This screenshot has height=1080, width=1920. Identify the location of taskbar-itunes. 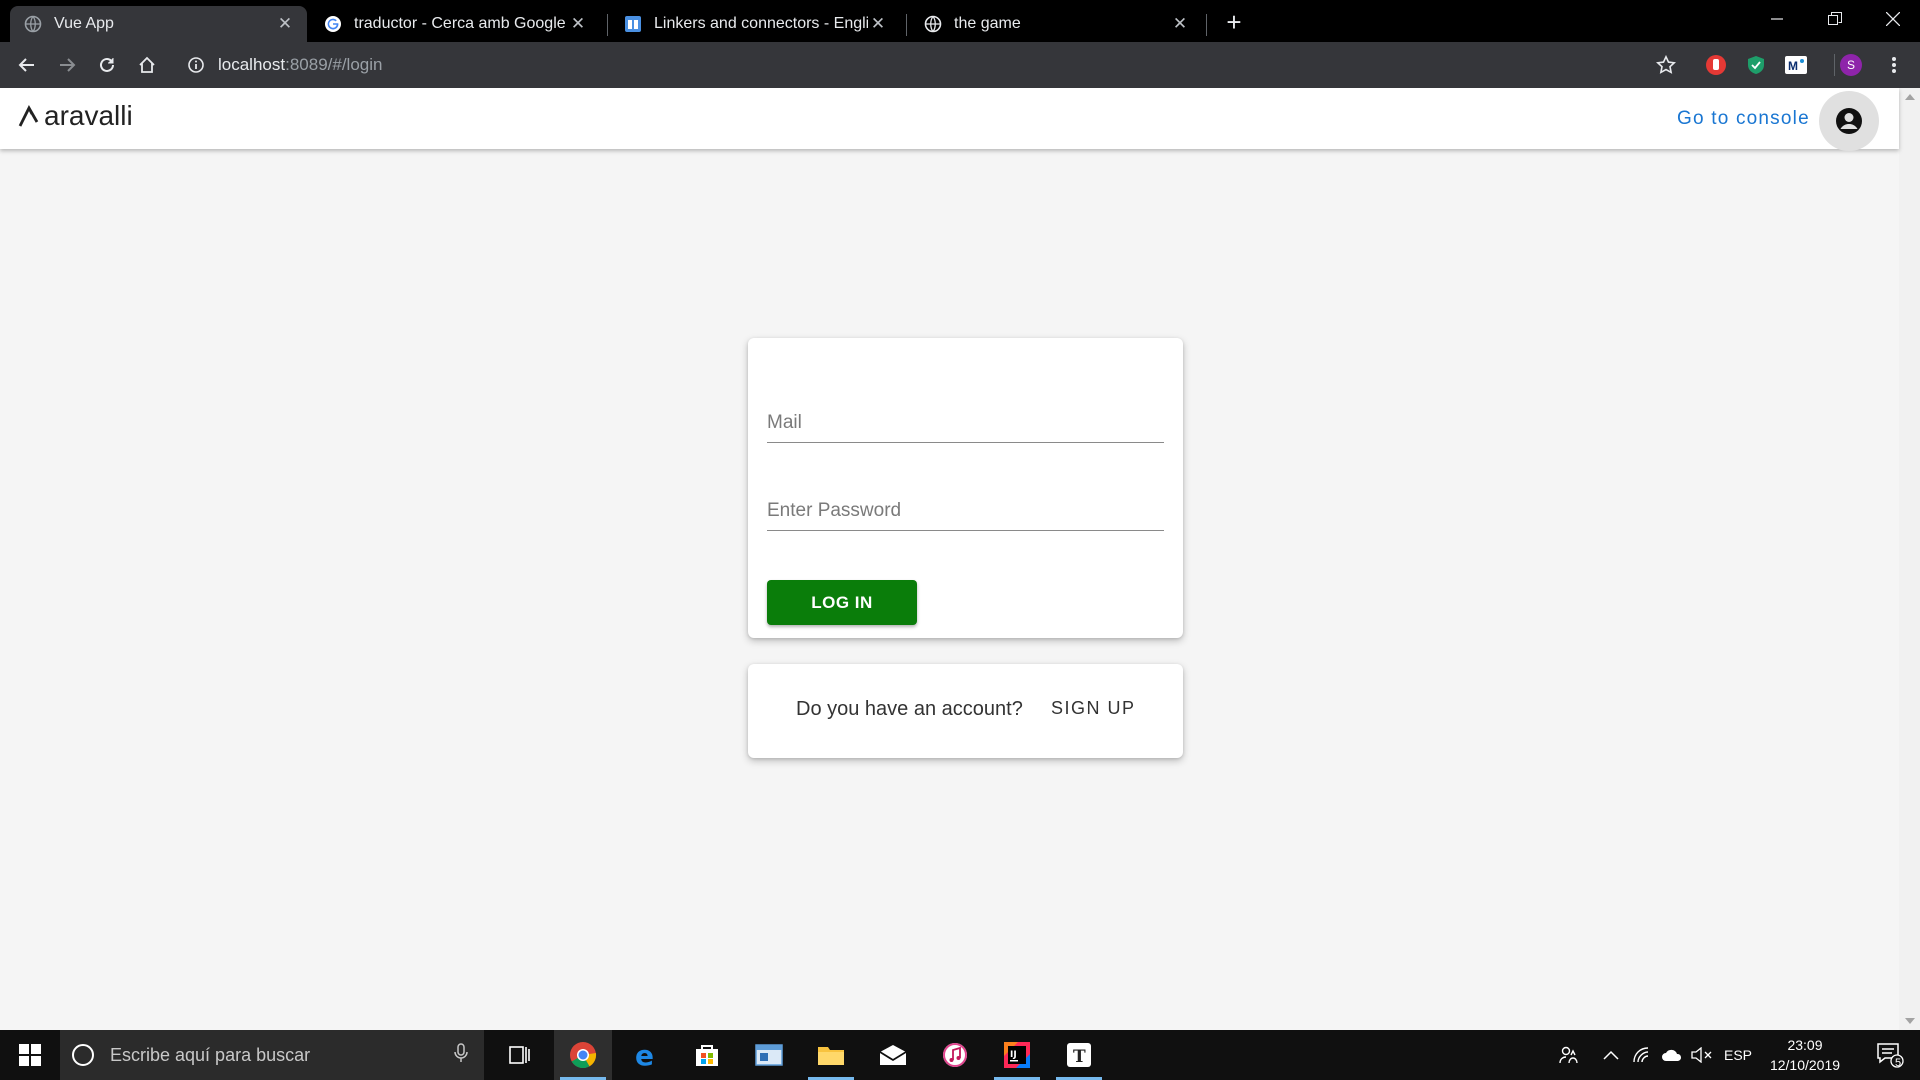
(955, 1055).